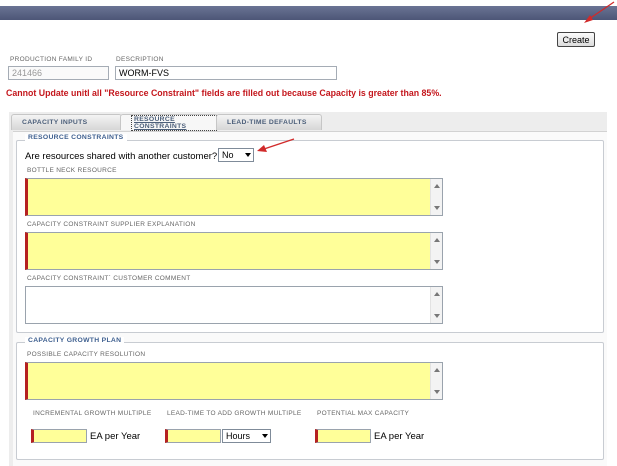 This screenshot has width=617, height=466. I want to click on incremental-growth-input, so click(59, 436).